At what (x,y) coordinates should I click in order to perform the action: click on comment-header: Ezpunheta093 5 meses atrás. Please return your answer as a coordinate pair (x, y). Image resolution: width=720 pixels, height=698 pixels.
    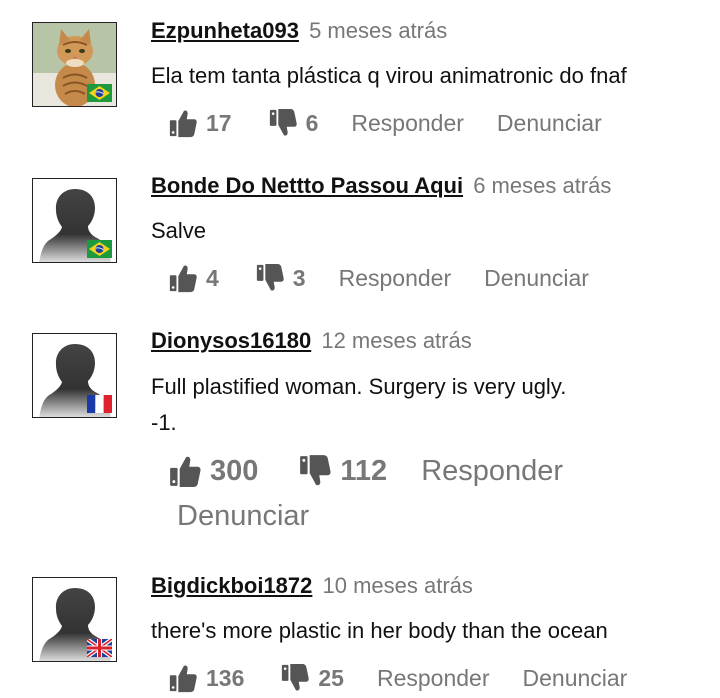
    Looking at the image, I should click on (299, 31).